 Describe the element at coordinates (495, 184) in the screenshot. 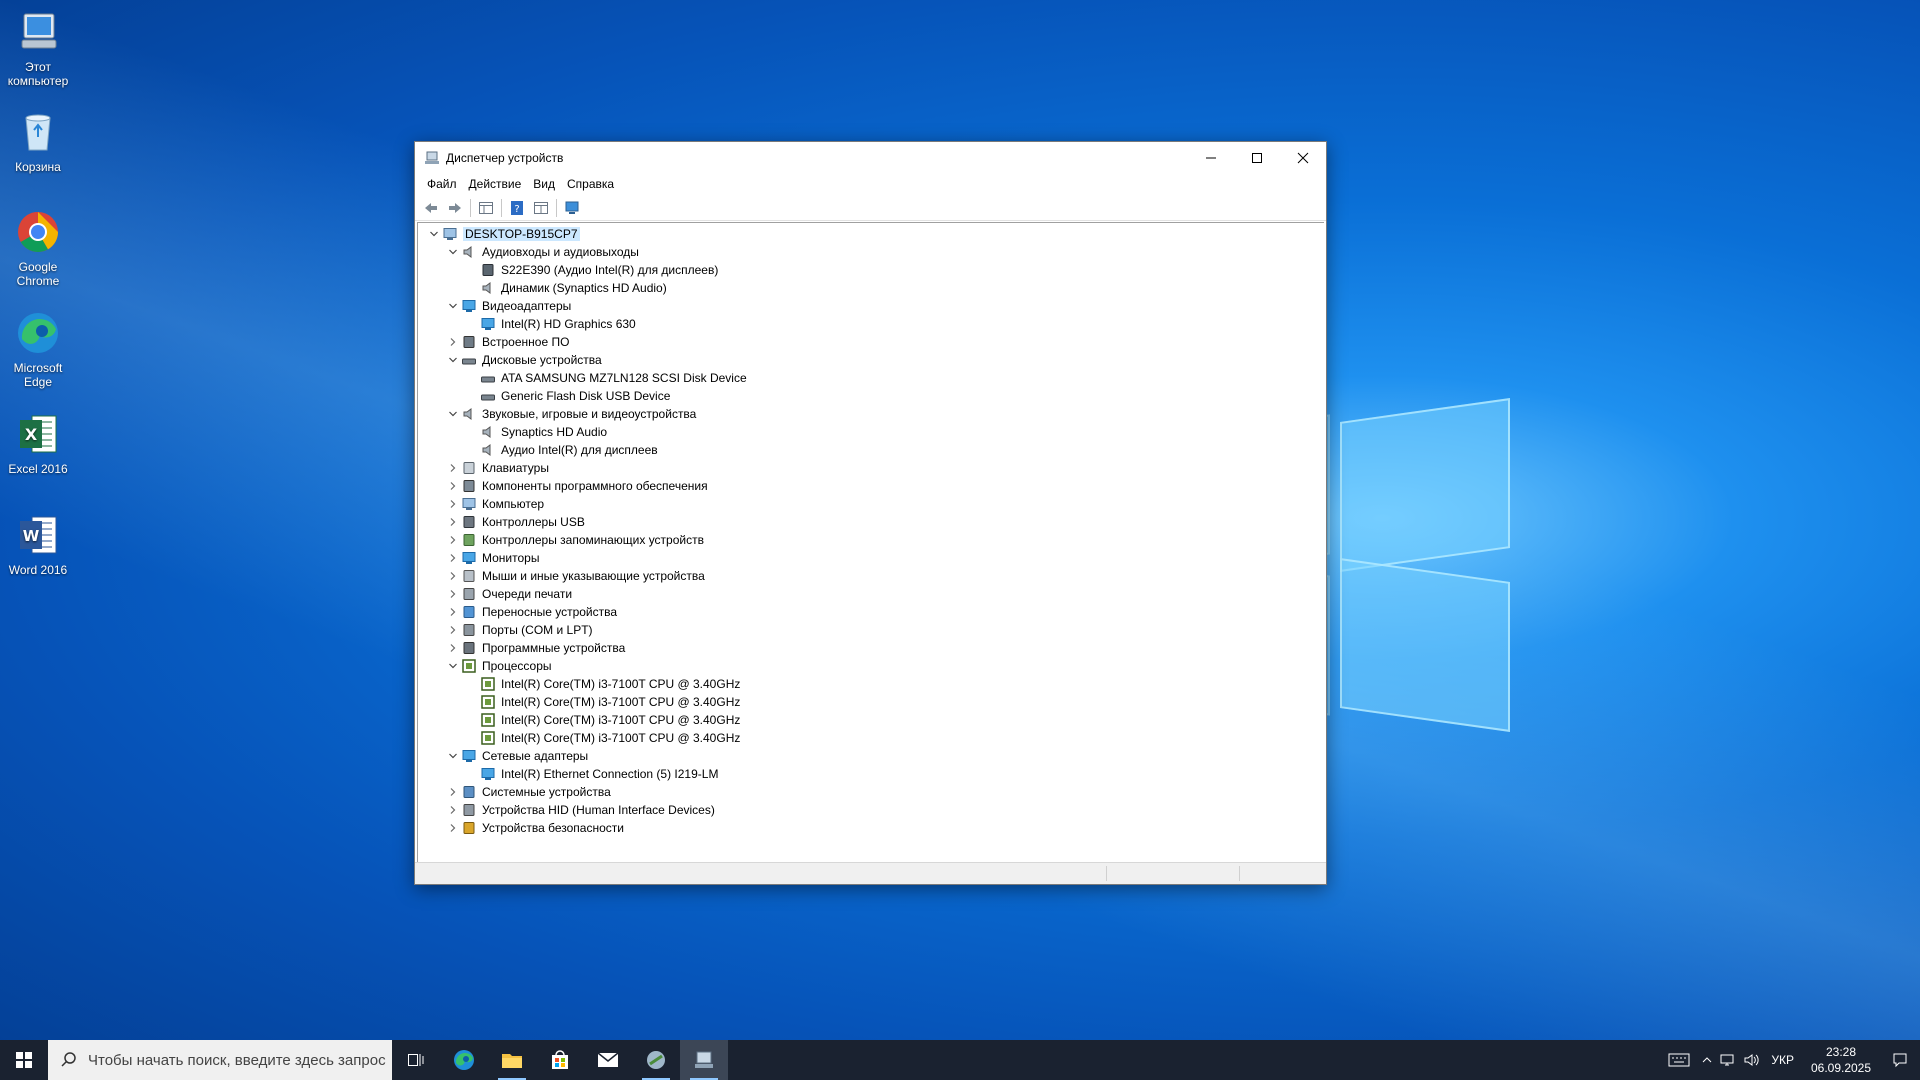

I see `menu-action: Действие` at that location.